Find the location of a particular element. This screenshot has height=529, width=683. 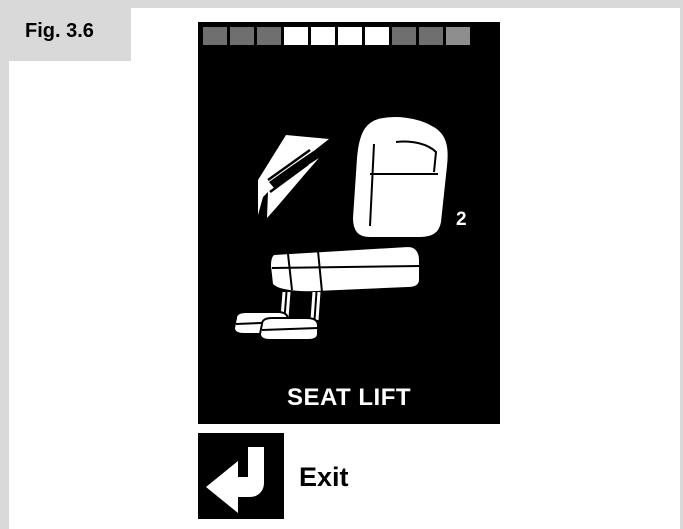

seat-lift-graphic is located at coordinates (341, 228).